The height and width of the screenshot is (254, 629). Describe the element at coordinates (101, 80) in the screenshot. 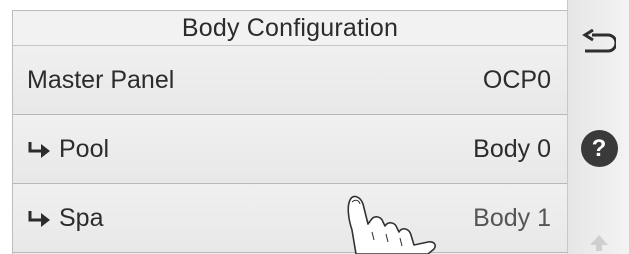

I see `row-label-master-panel: Master Panel` at that location.